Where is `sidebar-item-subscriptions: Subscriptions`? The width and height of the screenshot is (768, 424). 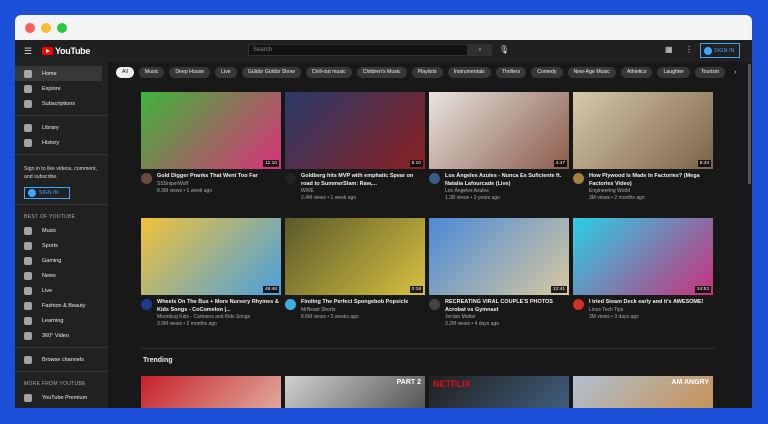
sidebar-item-subscriptions: Subscriptions is located at coordinates (61, 103).